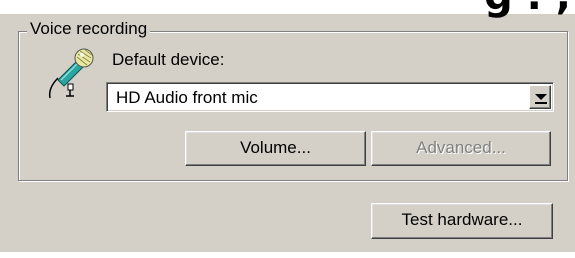 The height and width of the screenshot is (258, 575). I want to click on chevron-down-icon, so click(541, 97).